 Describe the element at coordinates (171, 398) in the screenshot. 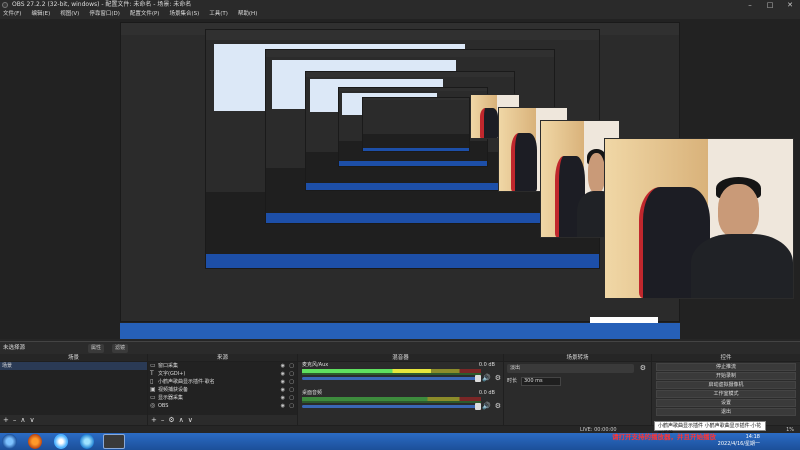

I see `source-label: 显示器采集` at that location.